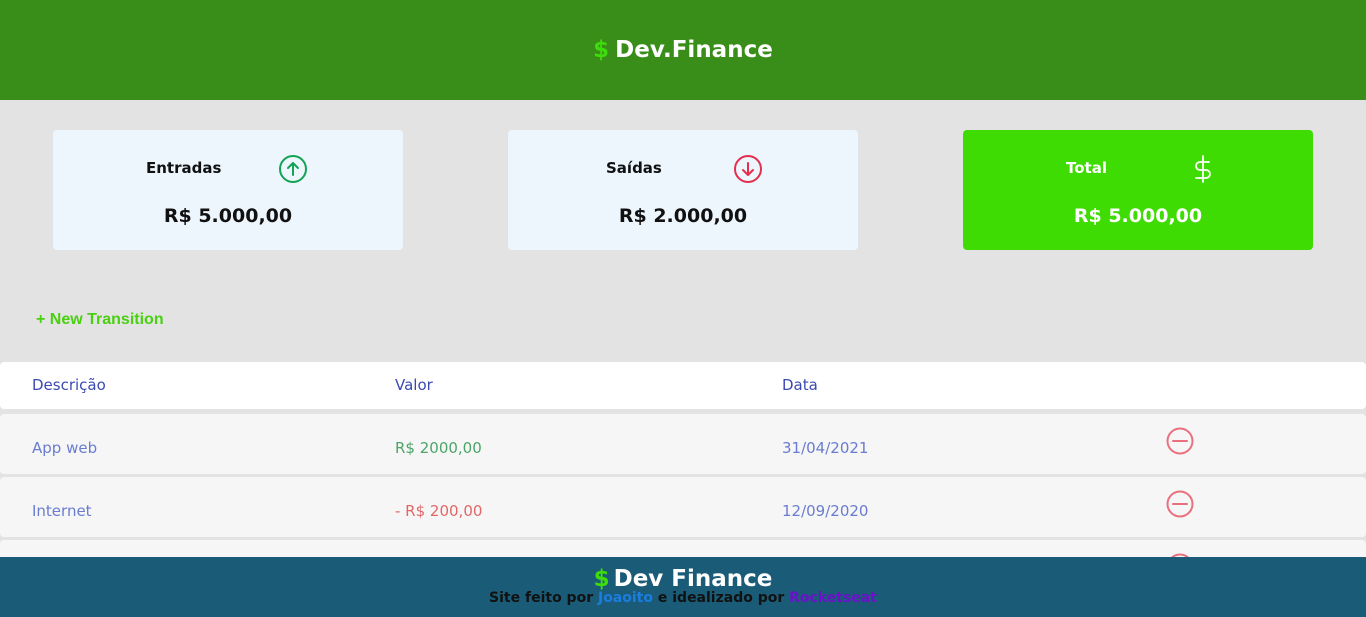 This screenshot has height=617, width=1366. I want to click on new-transaction-button: + New Transition, so click(100, 320).